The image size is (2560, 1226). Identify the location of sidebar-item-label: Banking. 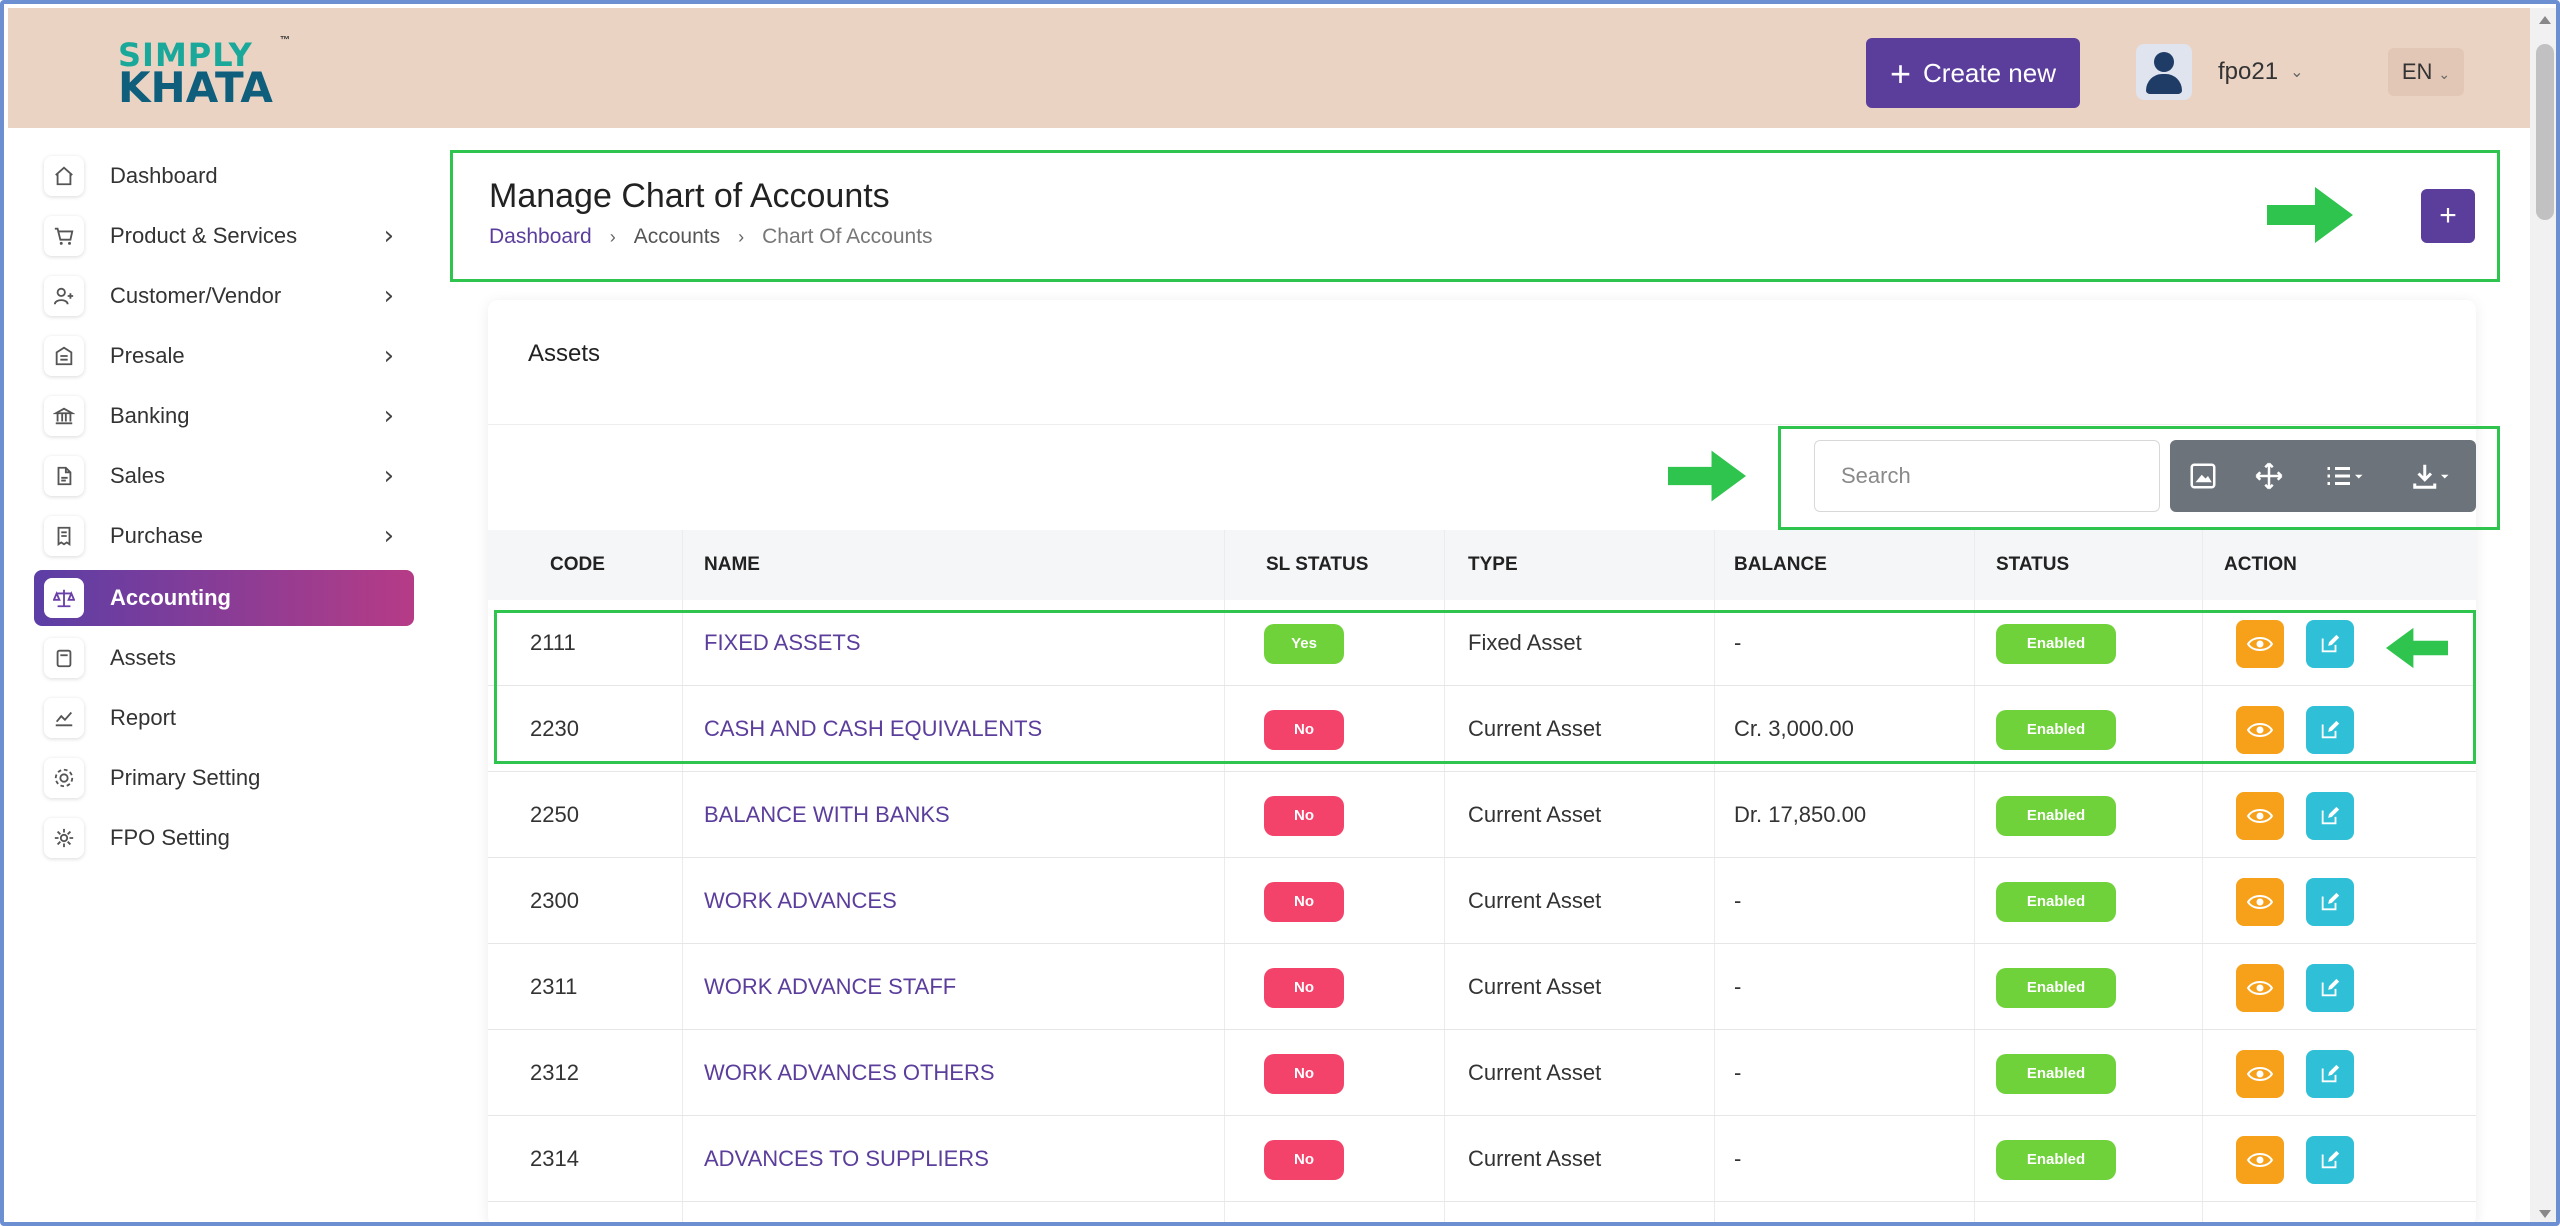
(150, 415).